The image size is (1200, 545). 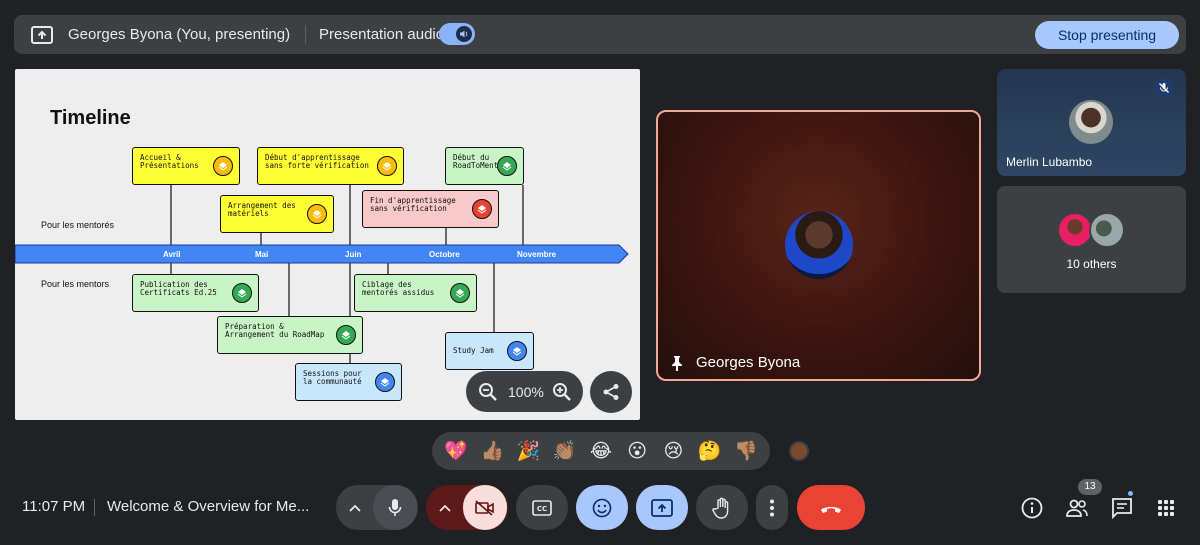 What do you see at coordinates (395, 507) in the screenshot?
I see `microphone-icon` at bounding box center [395, 507].